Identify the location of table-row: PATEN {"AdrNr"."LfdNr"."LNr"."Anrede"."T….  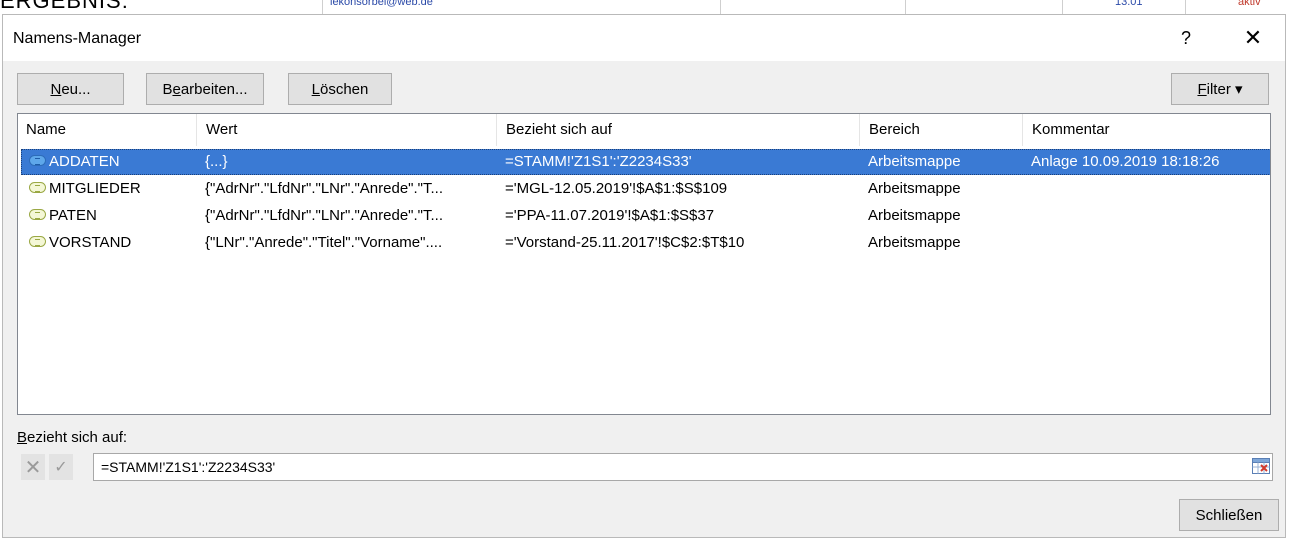
(645, 216).